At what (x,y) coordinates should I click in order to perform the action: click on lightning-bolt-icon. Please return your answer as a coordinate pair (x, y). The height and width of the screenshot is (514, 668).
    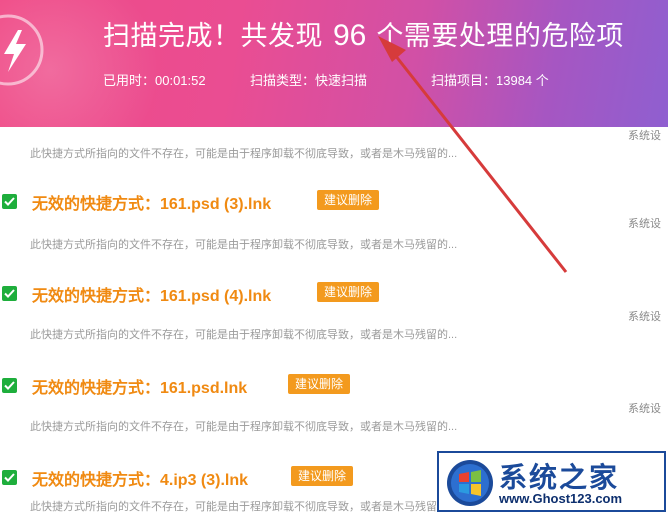
    Looking at the image, I should click on (22, 50).